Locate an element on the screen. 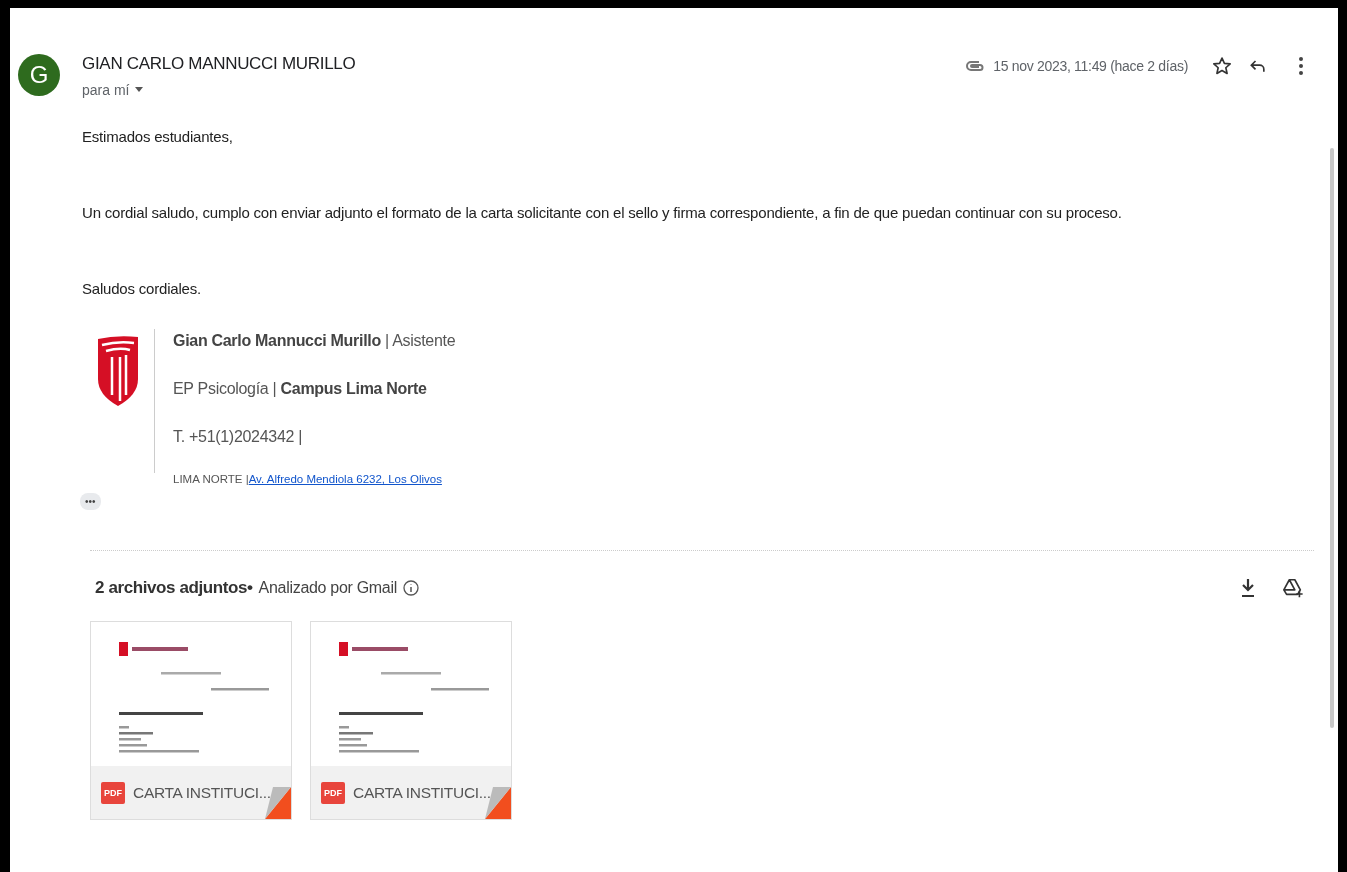  recipient-dropdown: para mí is located at coordinates (113, 90).